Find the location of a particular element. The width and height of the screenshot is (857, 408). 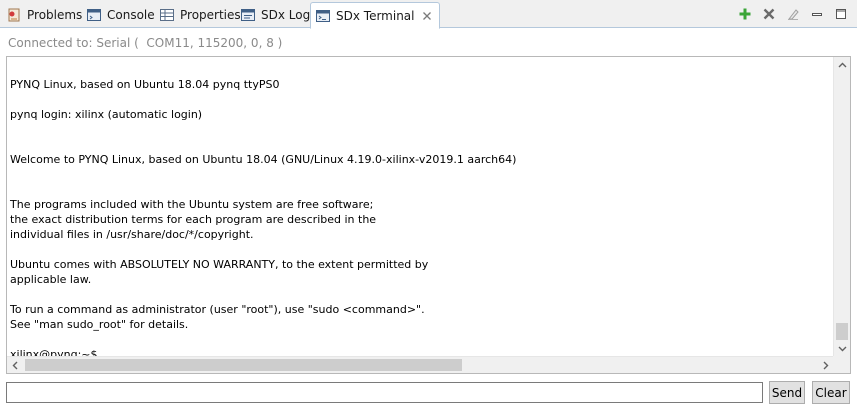

scroll-up-icon is located at coordinates (842, 65).